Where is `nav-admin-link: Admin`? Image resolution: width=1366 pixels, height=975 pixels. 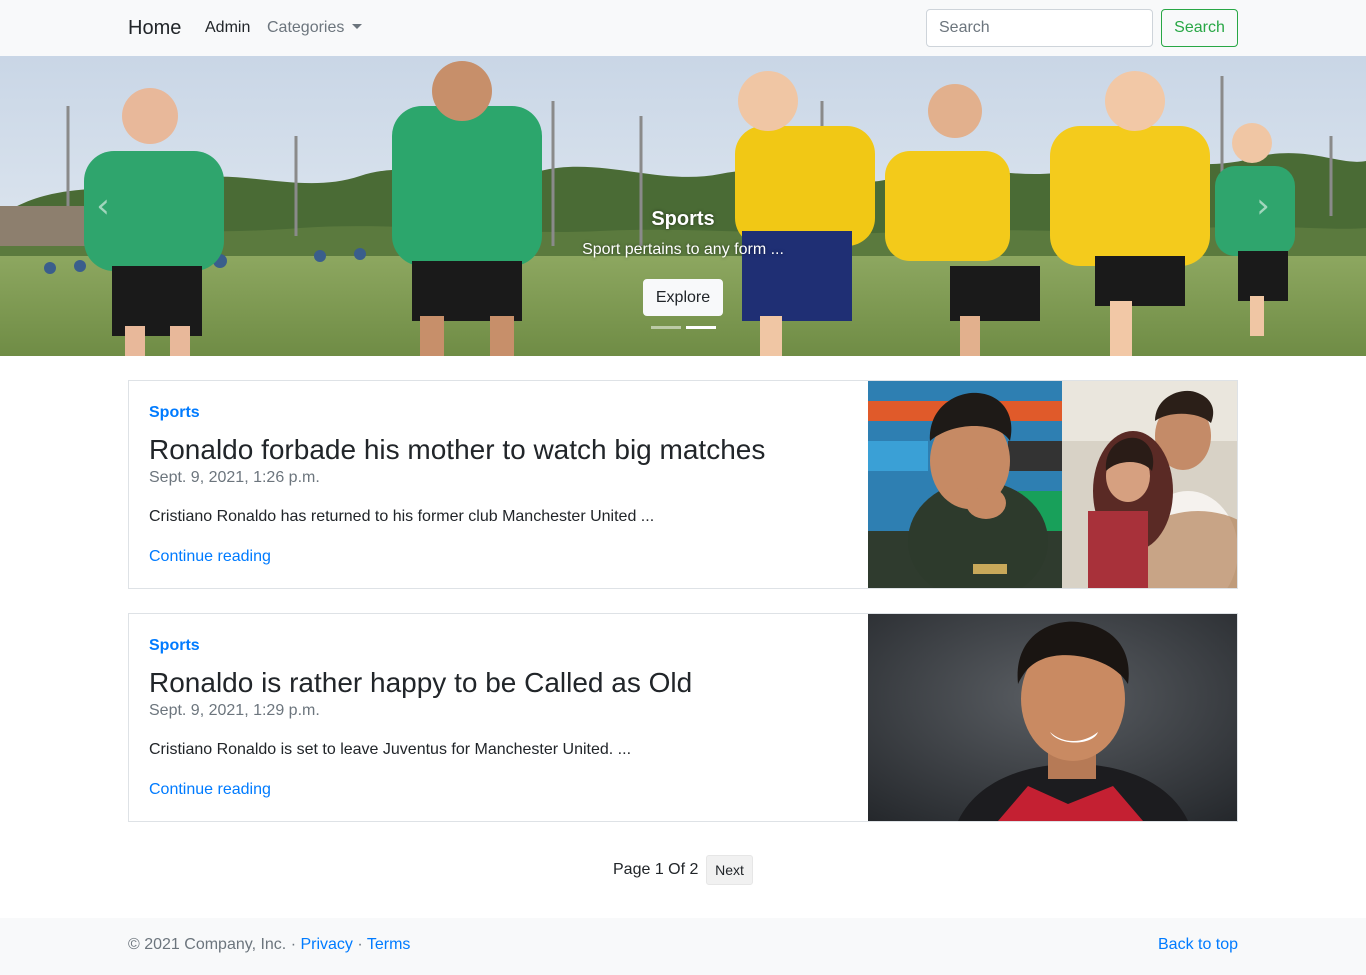
nav-admin-link: Admin is located at coordinates (227, 28).